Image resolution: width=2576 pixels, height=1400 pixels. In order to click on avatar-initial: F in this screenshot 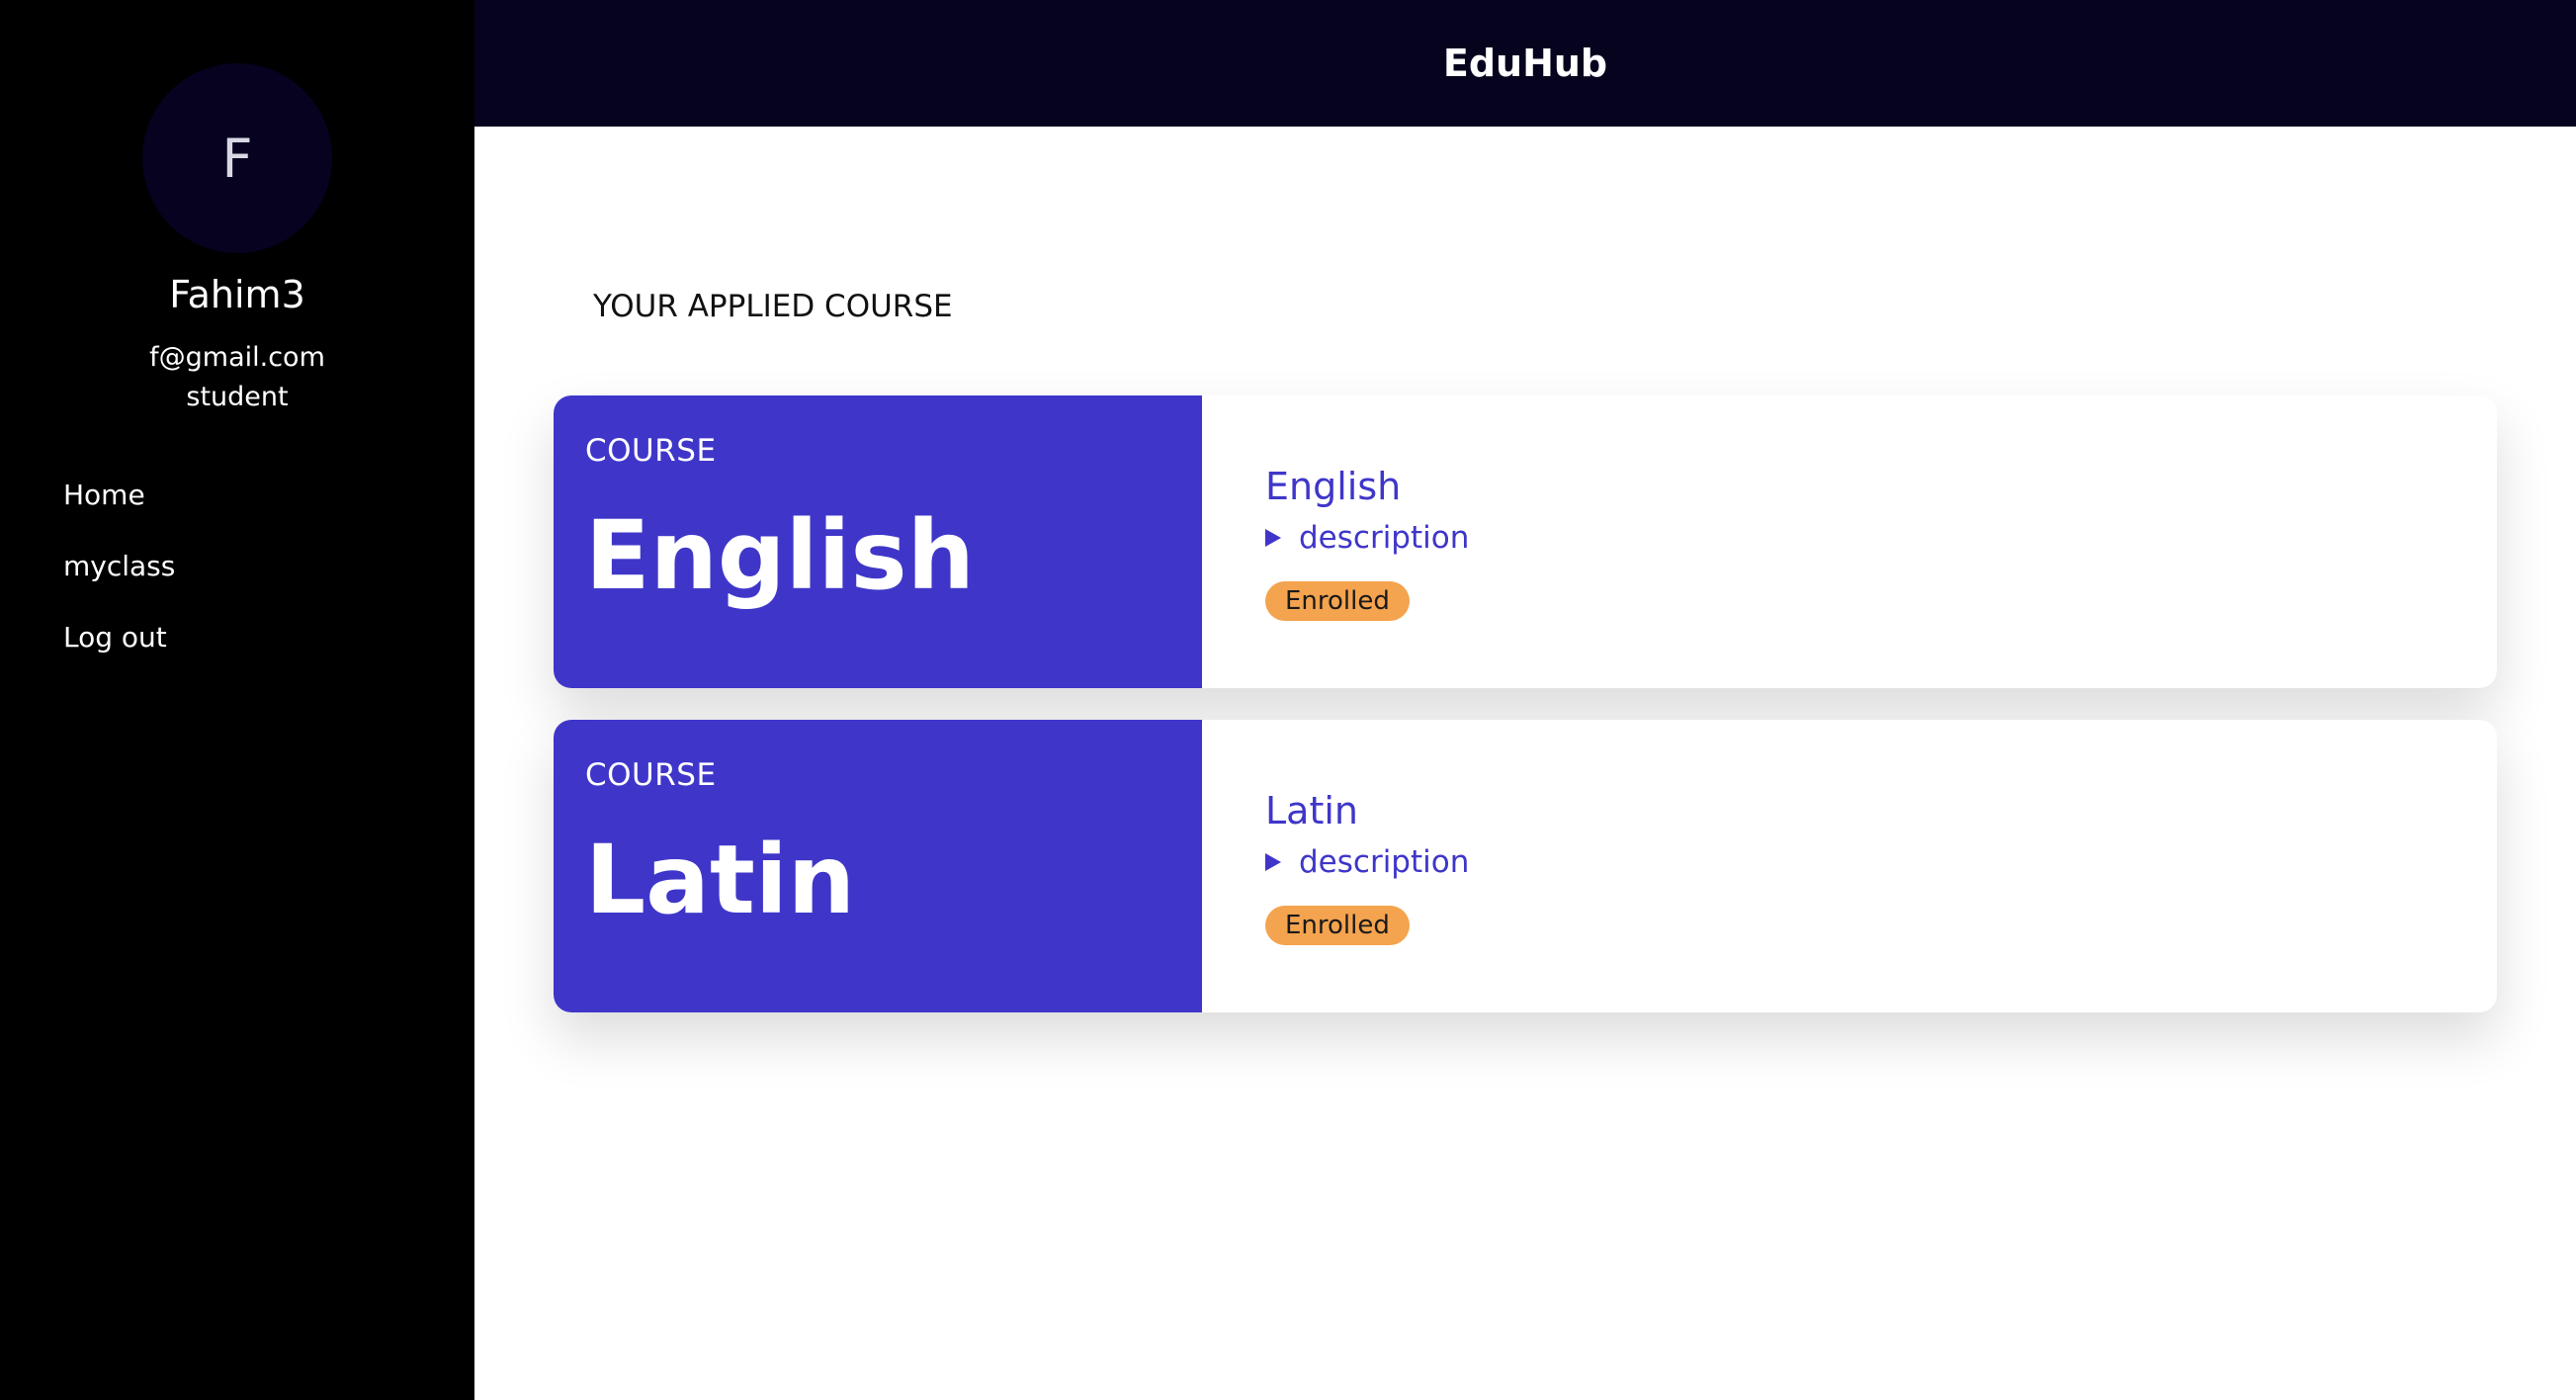, I will do `click(237, 158)`.